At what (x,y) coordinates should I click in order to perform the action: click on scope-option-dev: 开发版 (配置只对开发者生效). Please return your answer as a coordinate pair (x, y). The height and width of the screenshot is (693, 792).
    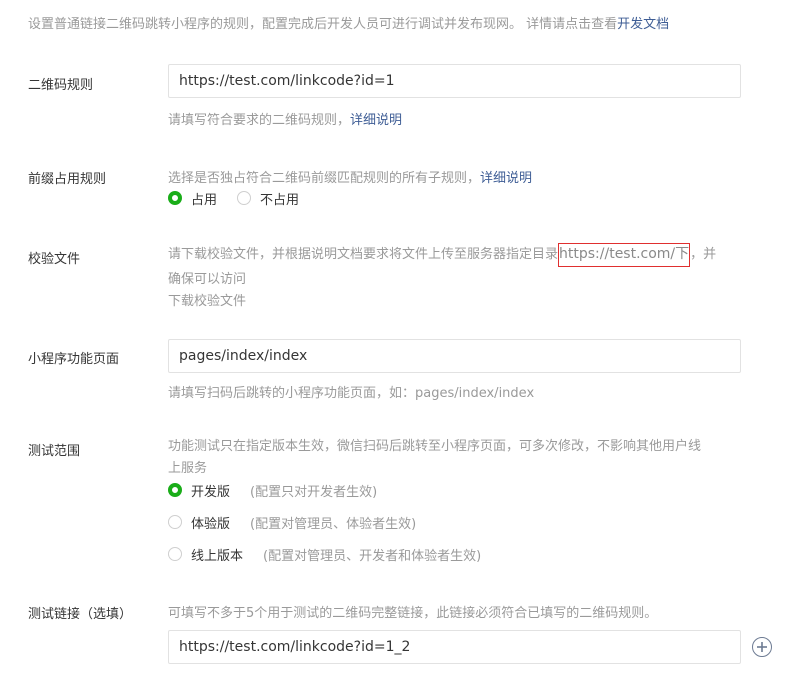
    Looking at the image, I should click on (272, 490).